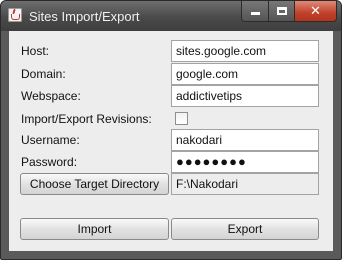  I want to click on import-button: Import, so click(94, 229).